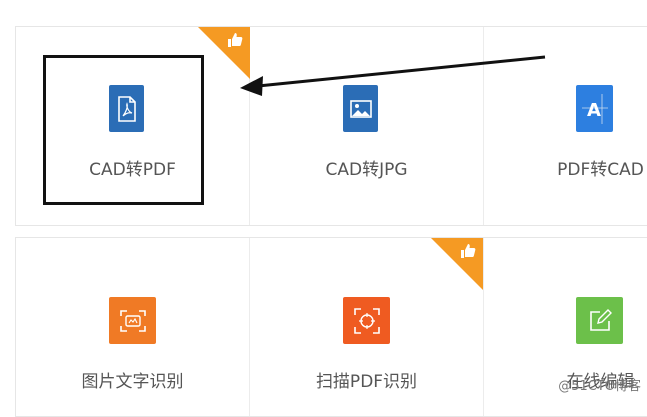 This screenshot has width=647, height=417. Describe the element at coordinates (366, 382) in the screenshot. I see `tool-label: 扫描PDF识别` at that location.